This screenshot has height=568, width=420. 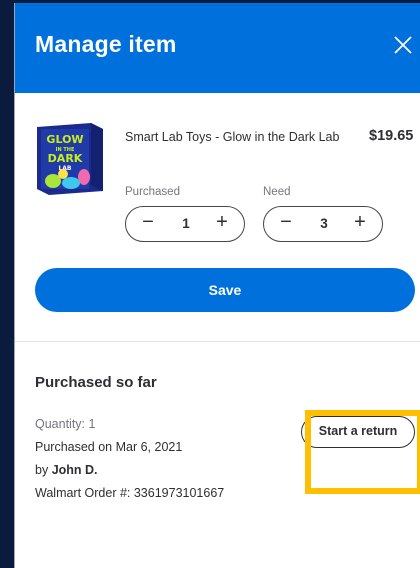 I want to click on order-number: Walmart Order #: 3361973101667, so click(x=130, y=493).